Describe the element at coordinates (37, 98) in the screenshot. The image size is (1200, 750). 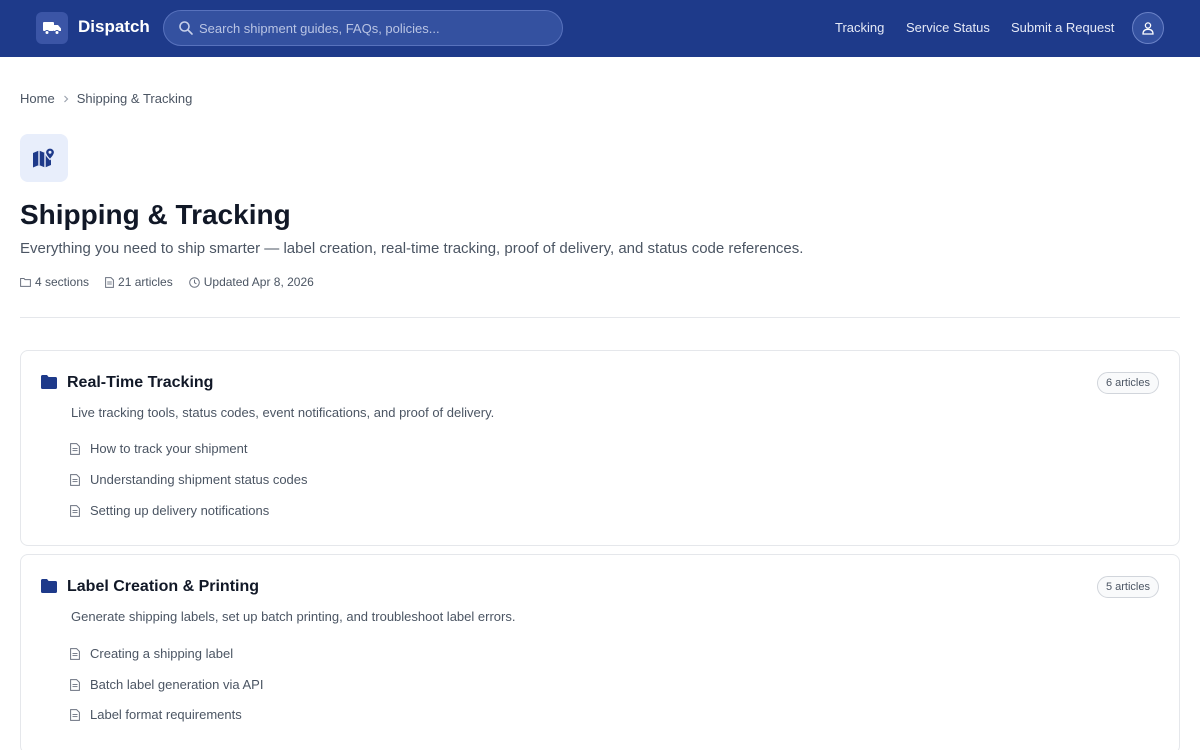
I see `breadcrumb-home: Home` at that location.